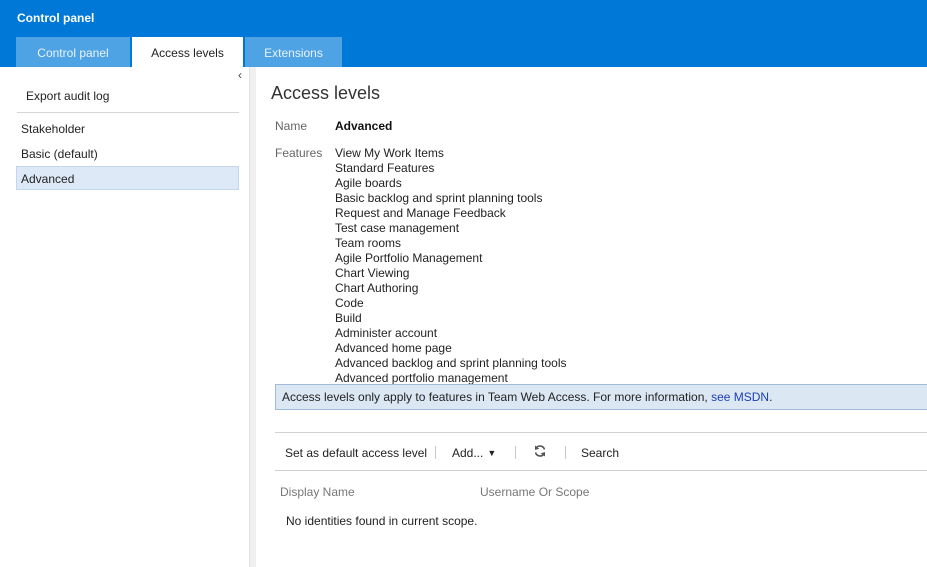  Describe the element at coordinates (187, 52) in the screenshot. I see `tab-access-levels: Access levels` at that location.